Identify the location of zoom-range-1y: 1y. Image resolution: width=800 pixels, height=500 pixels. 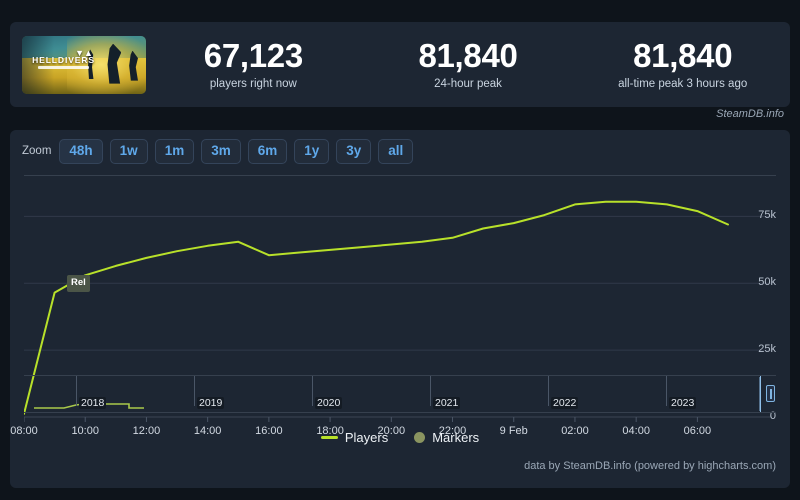
(312, 151).